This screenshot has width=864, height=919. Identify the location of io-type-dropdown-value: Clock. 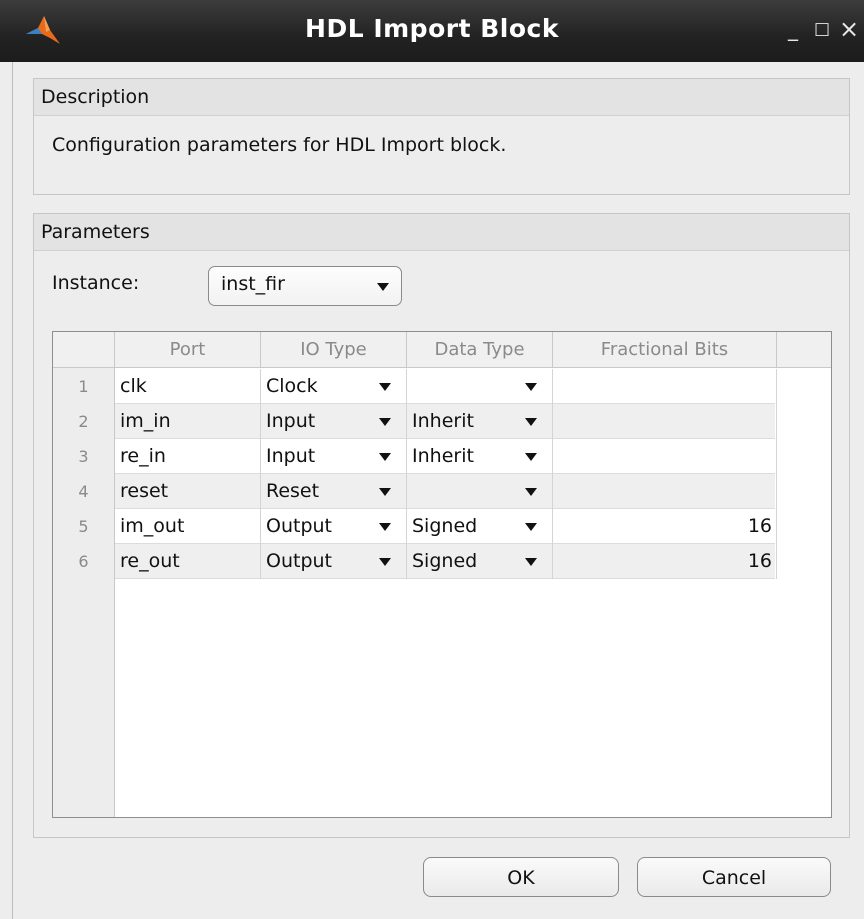
(292, 386).